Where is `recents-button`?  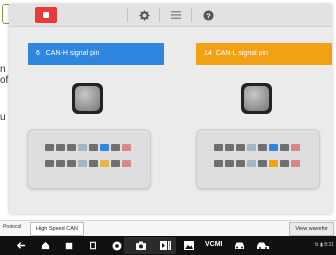
recents-button is located at coordinates (69, 245).